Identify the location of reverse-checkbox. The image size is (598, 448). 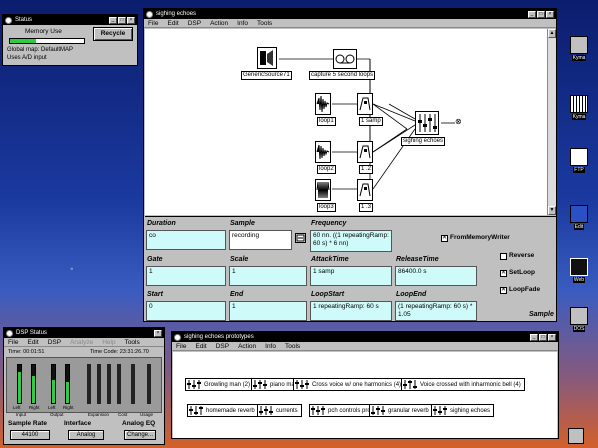
(503, 256).